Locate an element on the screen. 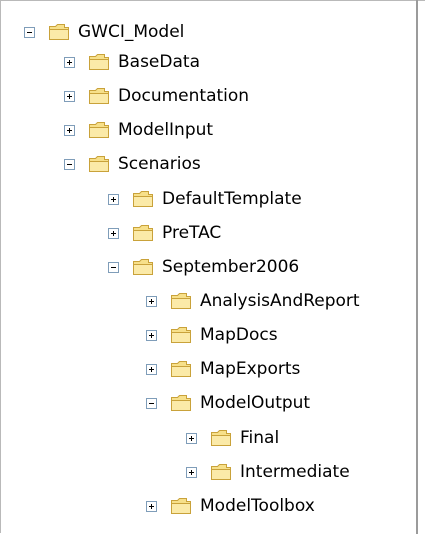  tree-item-mapdocs: MapDocs is located at coordinates (212, 335).